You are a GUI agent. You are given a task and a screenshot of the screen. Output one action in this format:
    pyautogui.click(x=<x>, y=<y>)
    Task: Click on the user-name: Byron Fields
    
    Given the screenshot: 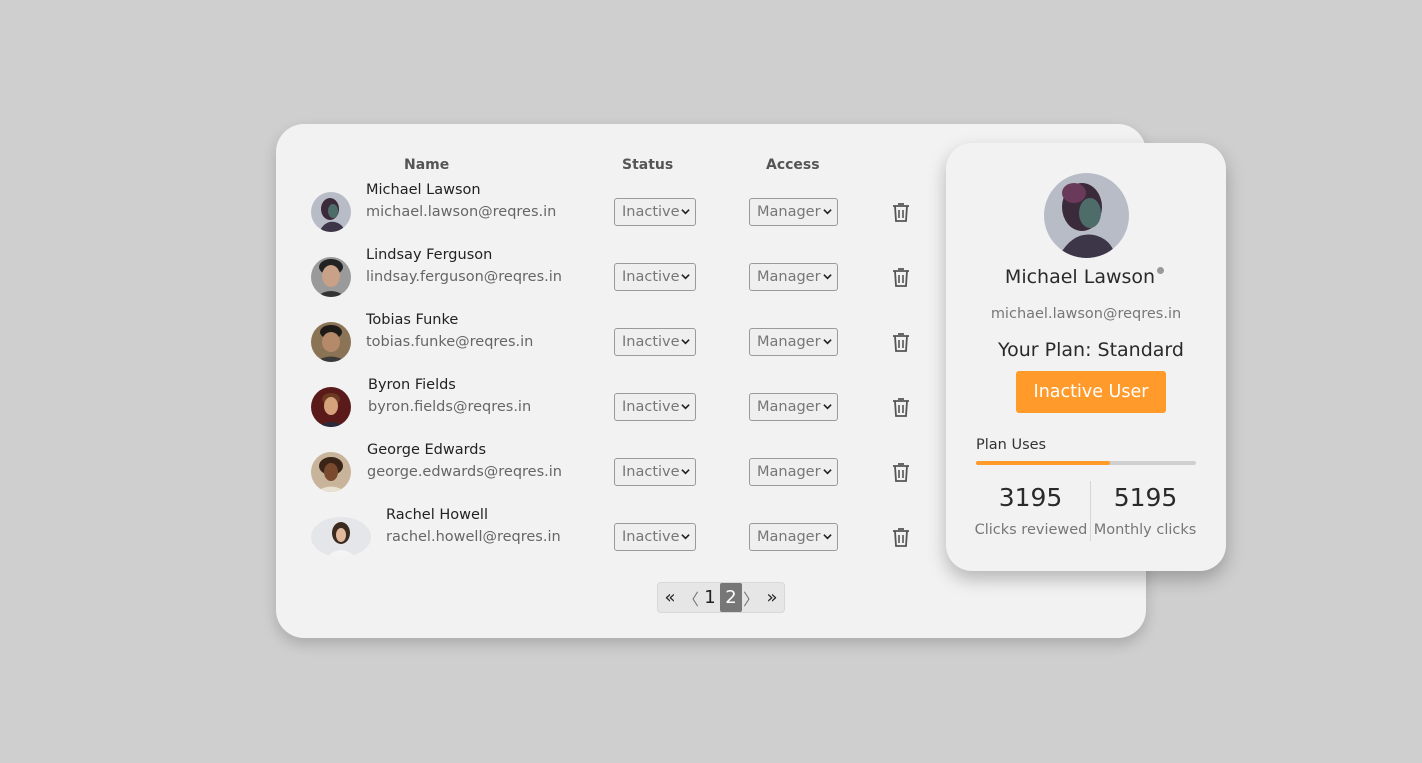 What is the action you would take?
    pyautogui.click(x=412, y=385)
    